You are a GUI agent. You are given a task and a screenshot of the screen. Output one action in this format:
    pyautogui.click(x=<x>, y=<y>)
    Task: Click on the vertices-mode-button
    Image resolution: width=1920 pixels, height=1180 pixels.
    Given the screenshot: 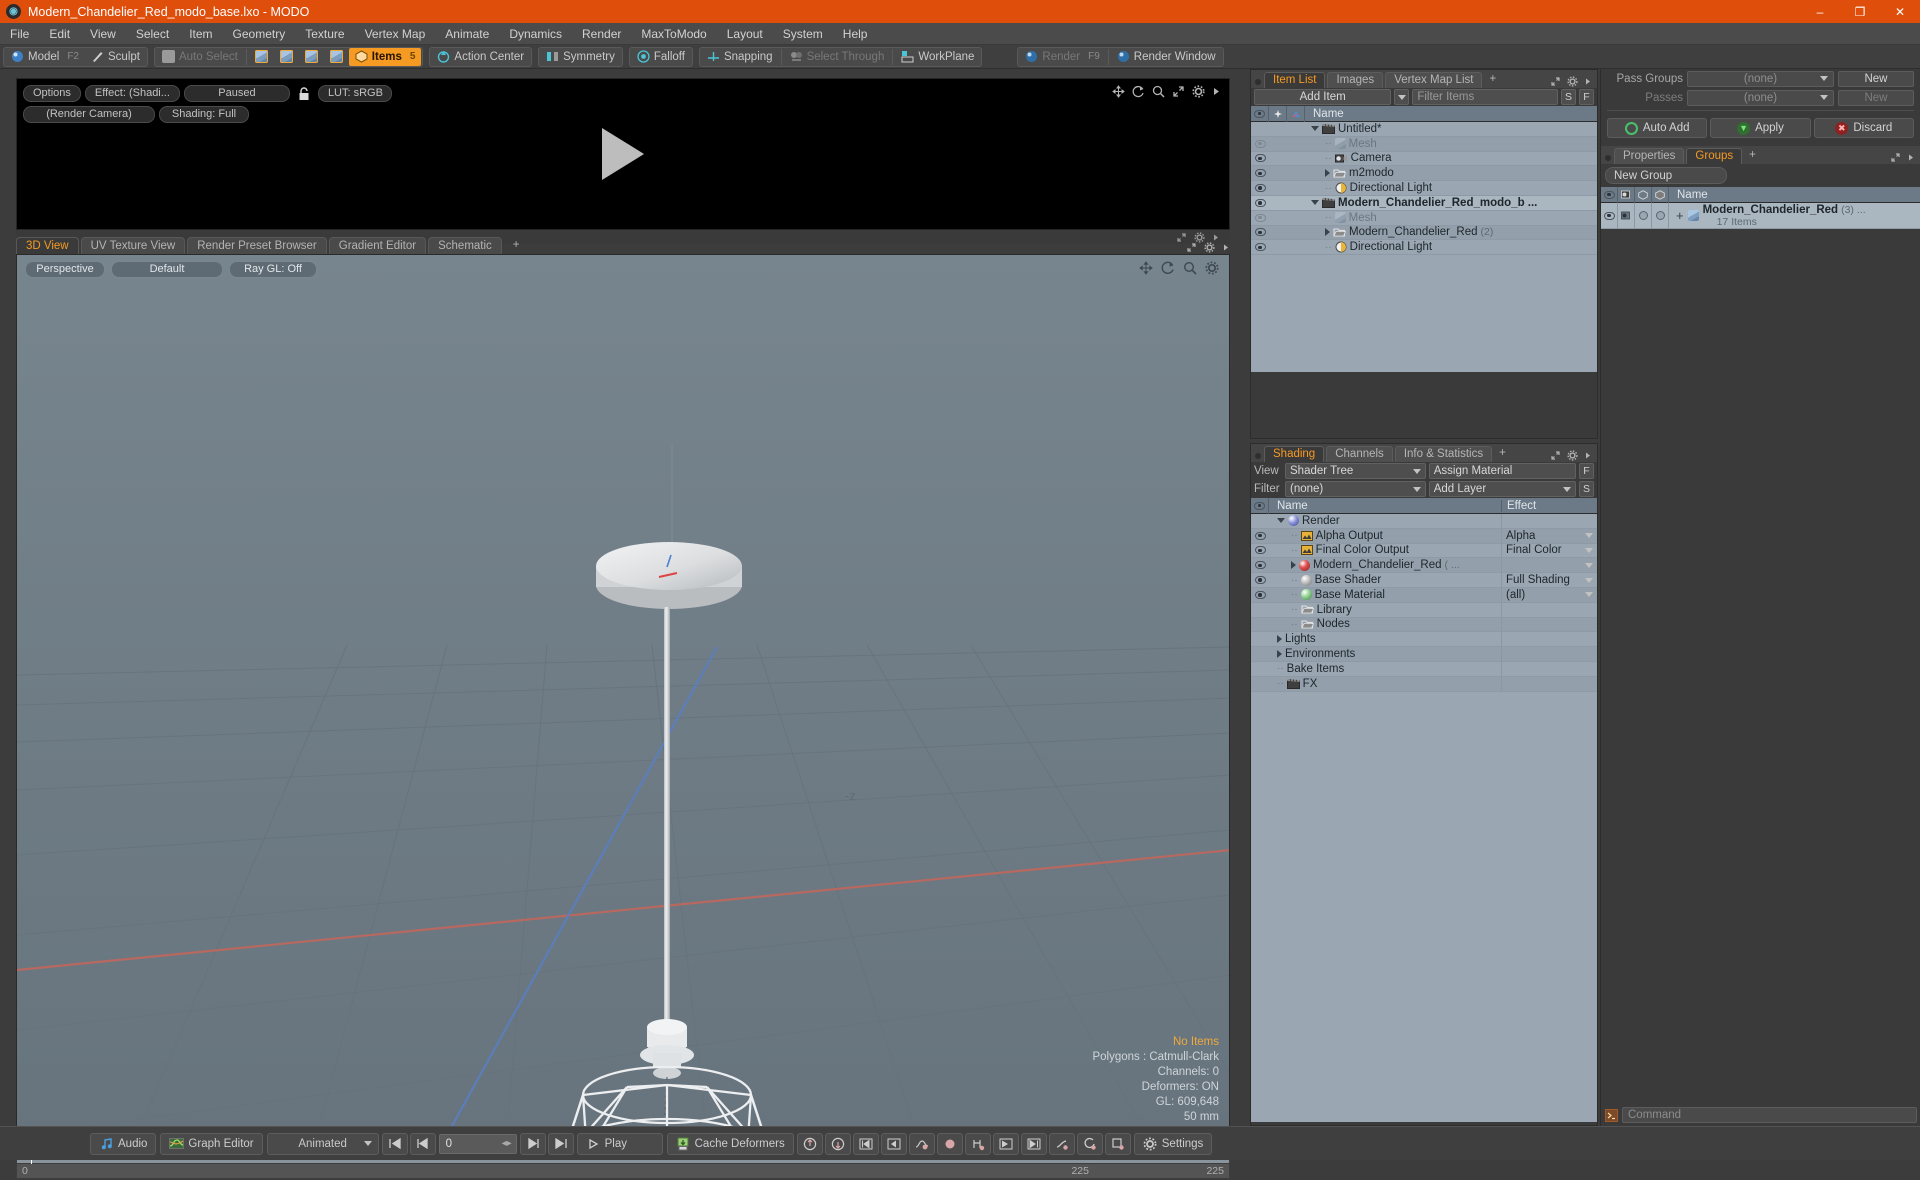 What is the action you would take?
    pyautogui.click(x=261, y=57)
    